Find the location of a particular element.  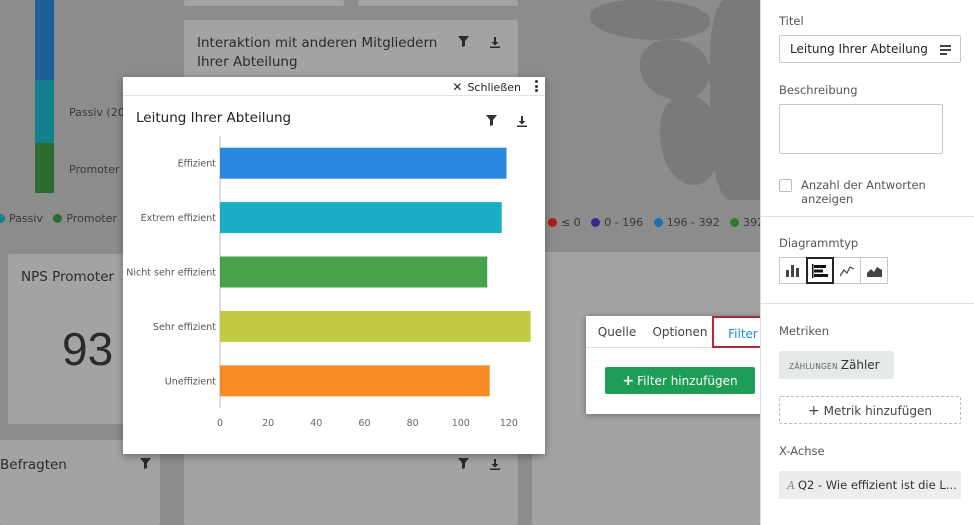

description-label: Beschreibung is located at coordinates (818, 90).